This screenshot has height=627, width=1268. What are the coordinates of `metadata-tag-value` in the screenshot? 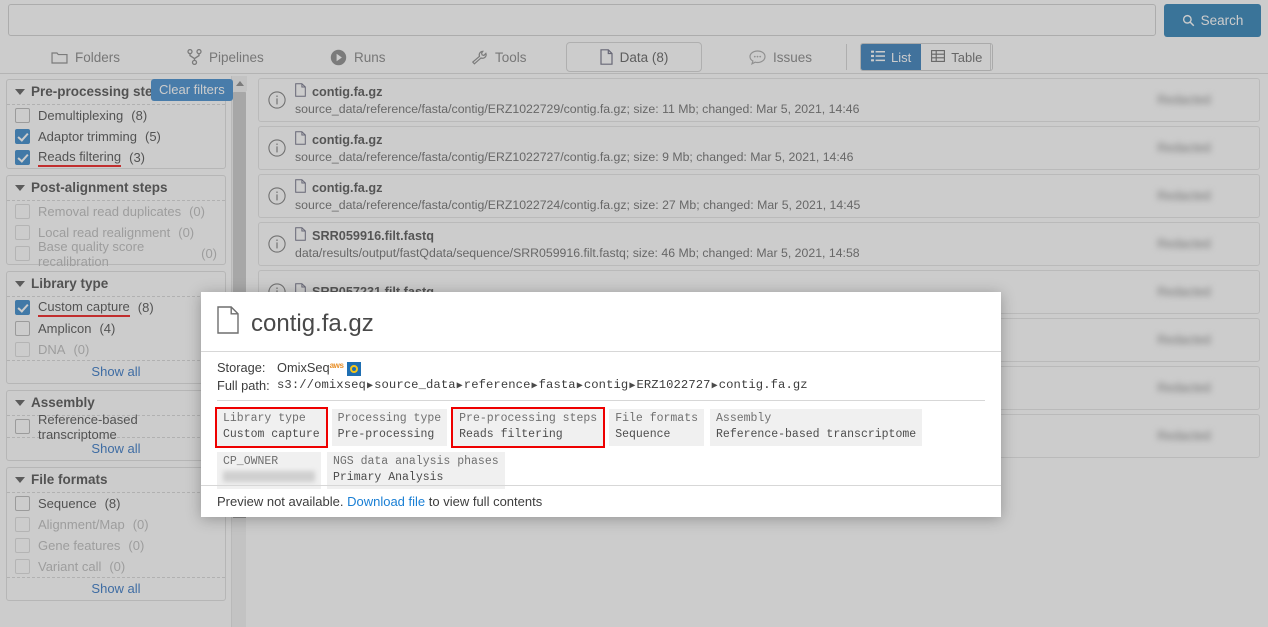 It's located at (269, 478).